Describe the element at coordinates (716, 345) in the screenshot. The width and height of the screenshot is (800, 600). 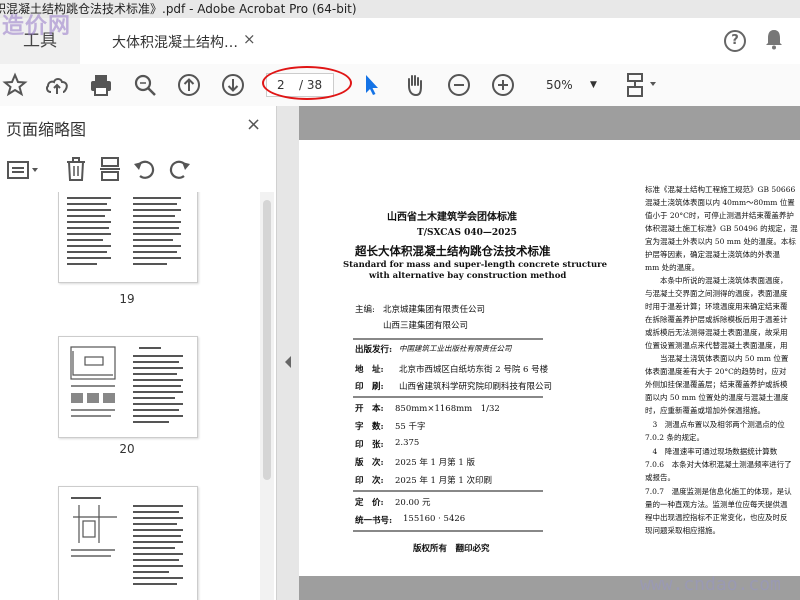
I see `body-line: 位置设置测温点来代替混凝土表面温度，用` at that location.